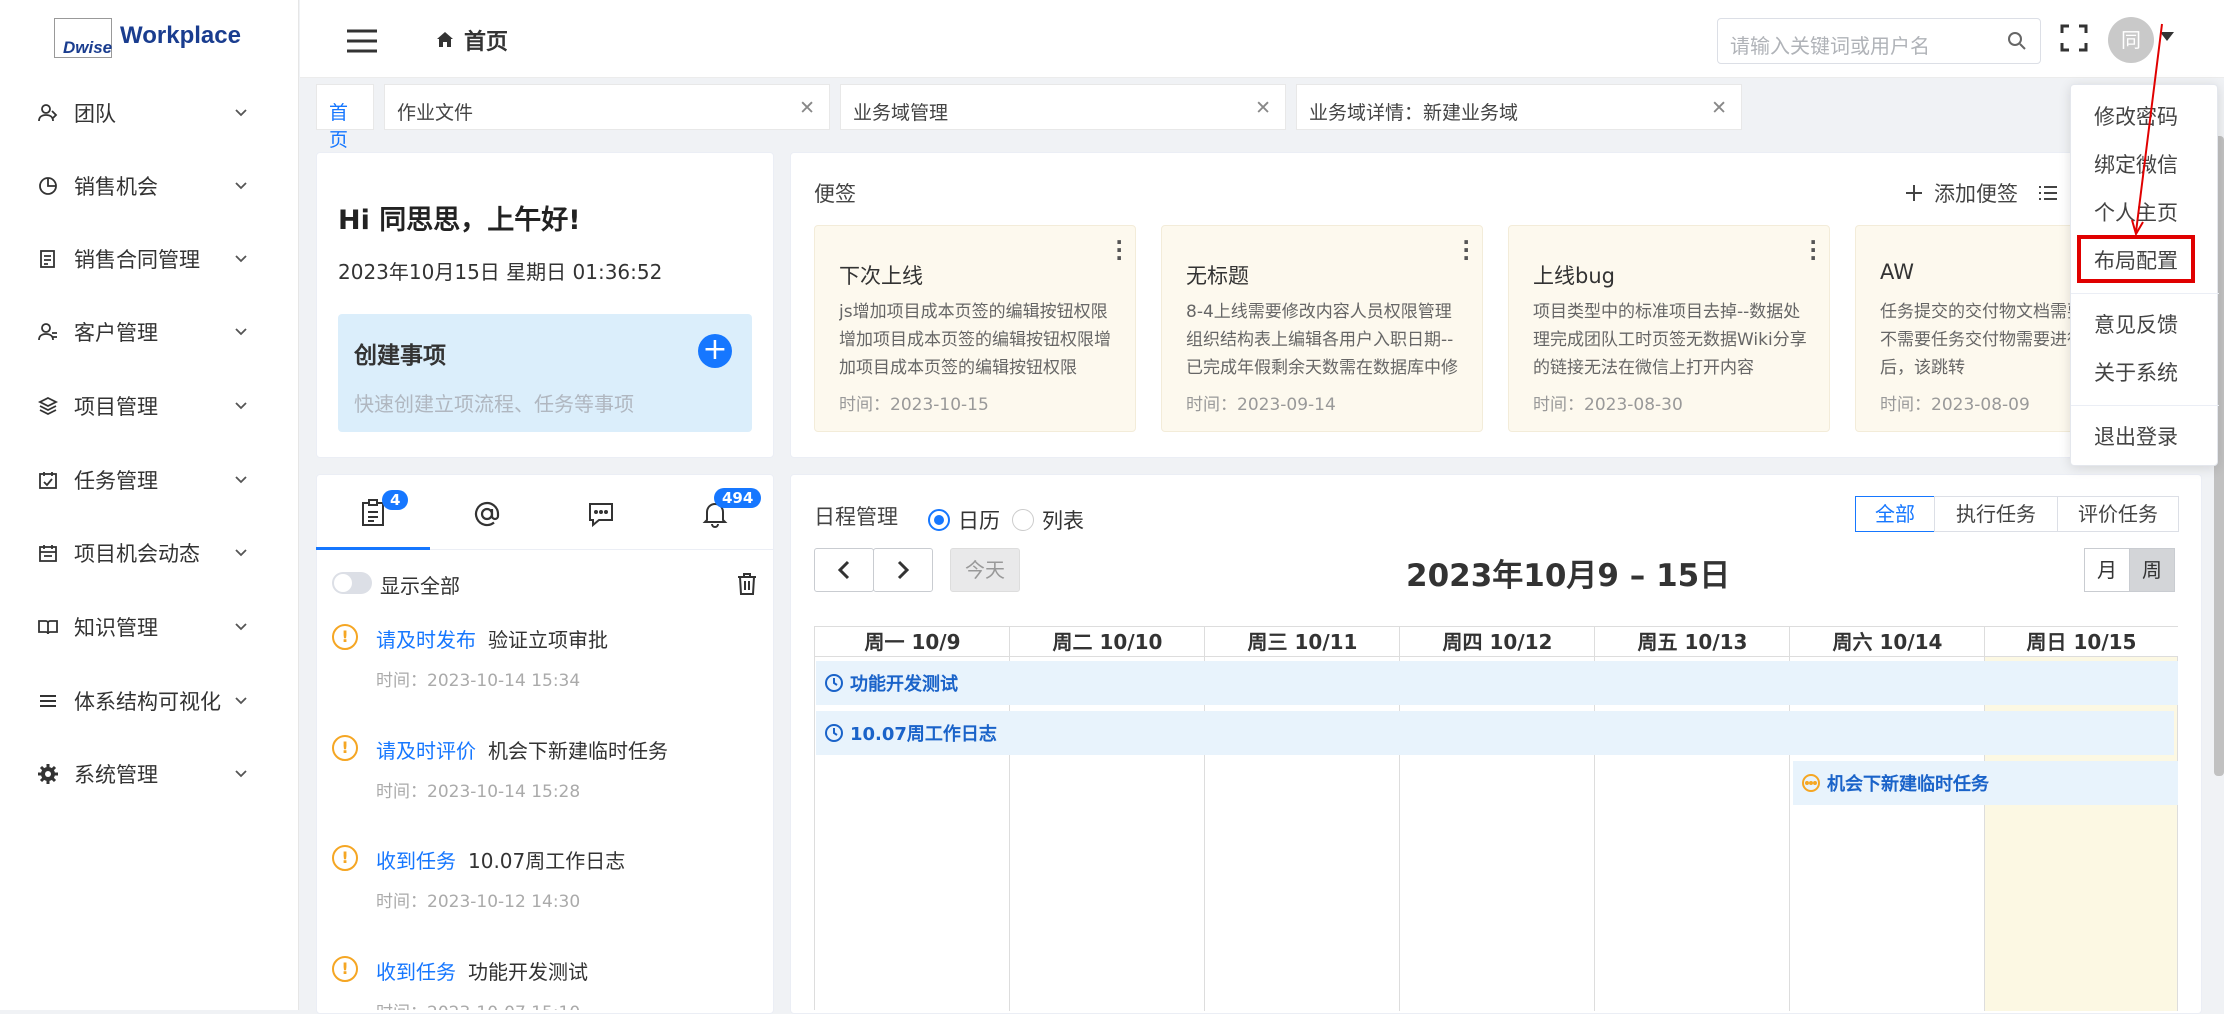 The image size is (2224, 1014). What do you see at coordinates (1048, 520) in the screenshot?
I see `view-list-radio: 列表` at bounding box center [1048, 520].